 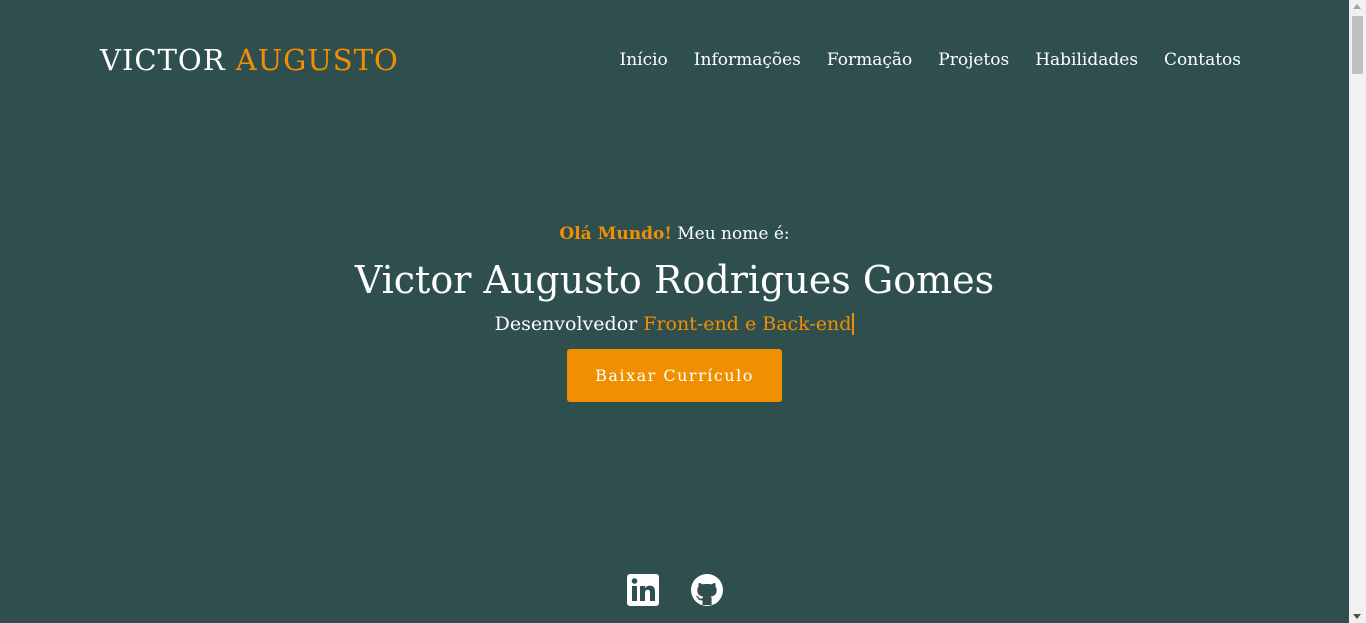 I want to click on site-logo: VICTOR AUGUSTO, so click(x=249, y=60).